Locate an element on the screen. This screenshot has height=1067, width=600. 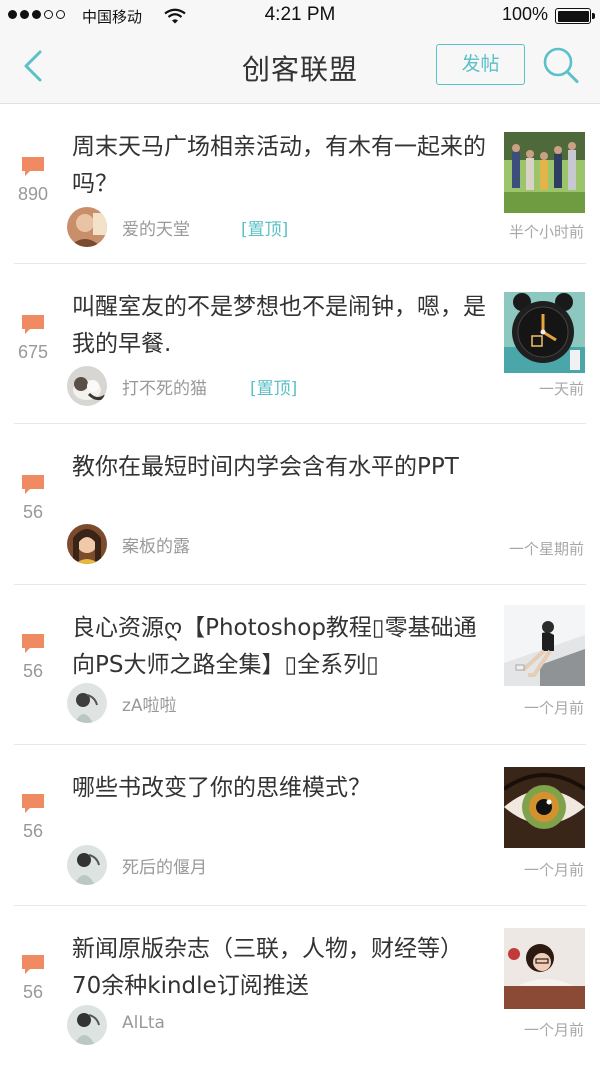
status-bar: 中国移动 4:21 PM 100% is located at coordinates (300, 16).